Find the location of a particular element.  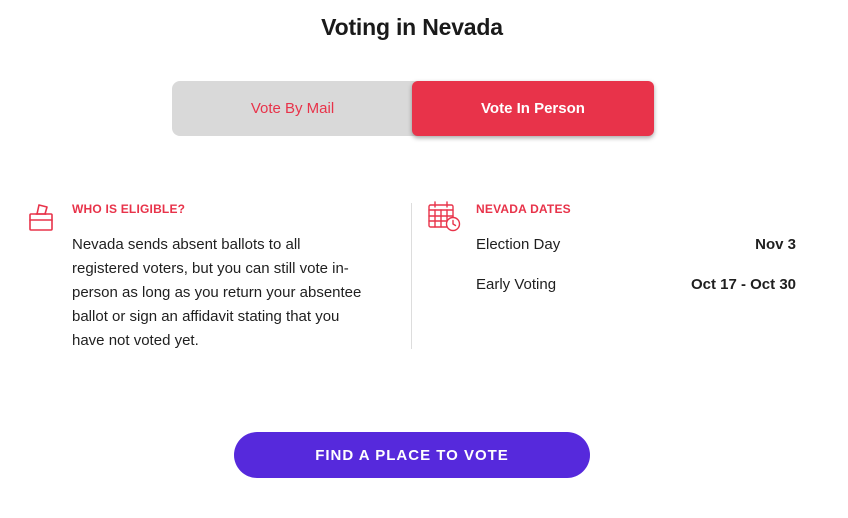

date-value: Nov 3 is located at coordinates (775, 244).